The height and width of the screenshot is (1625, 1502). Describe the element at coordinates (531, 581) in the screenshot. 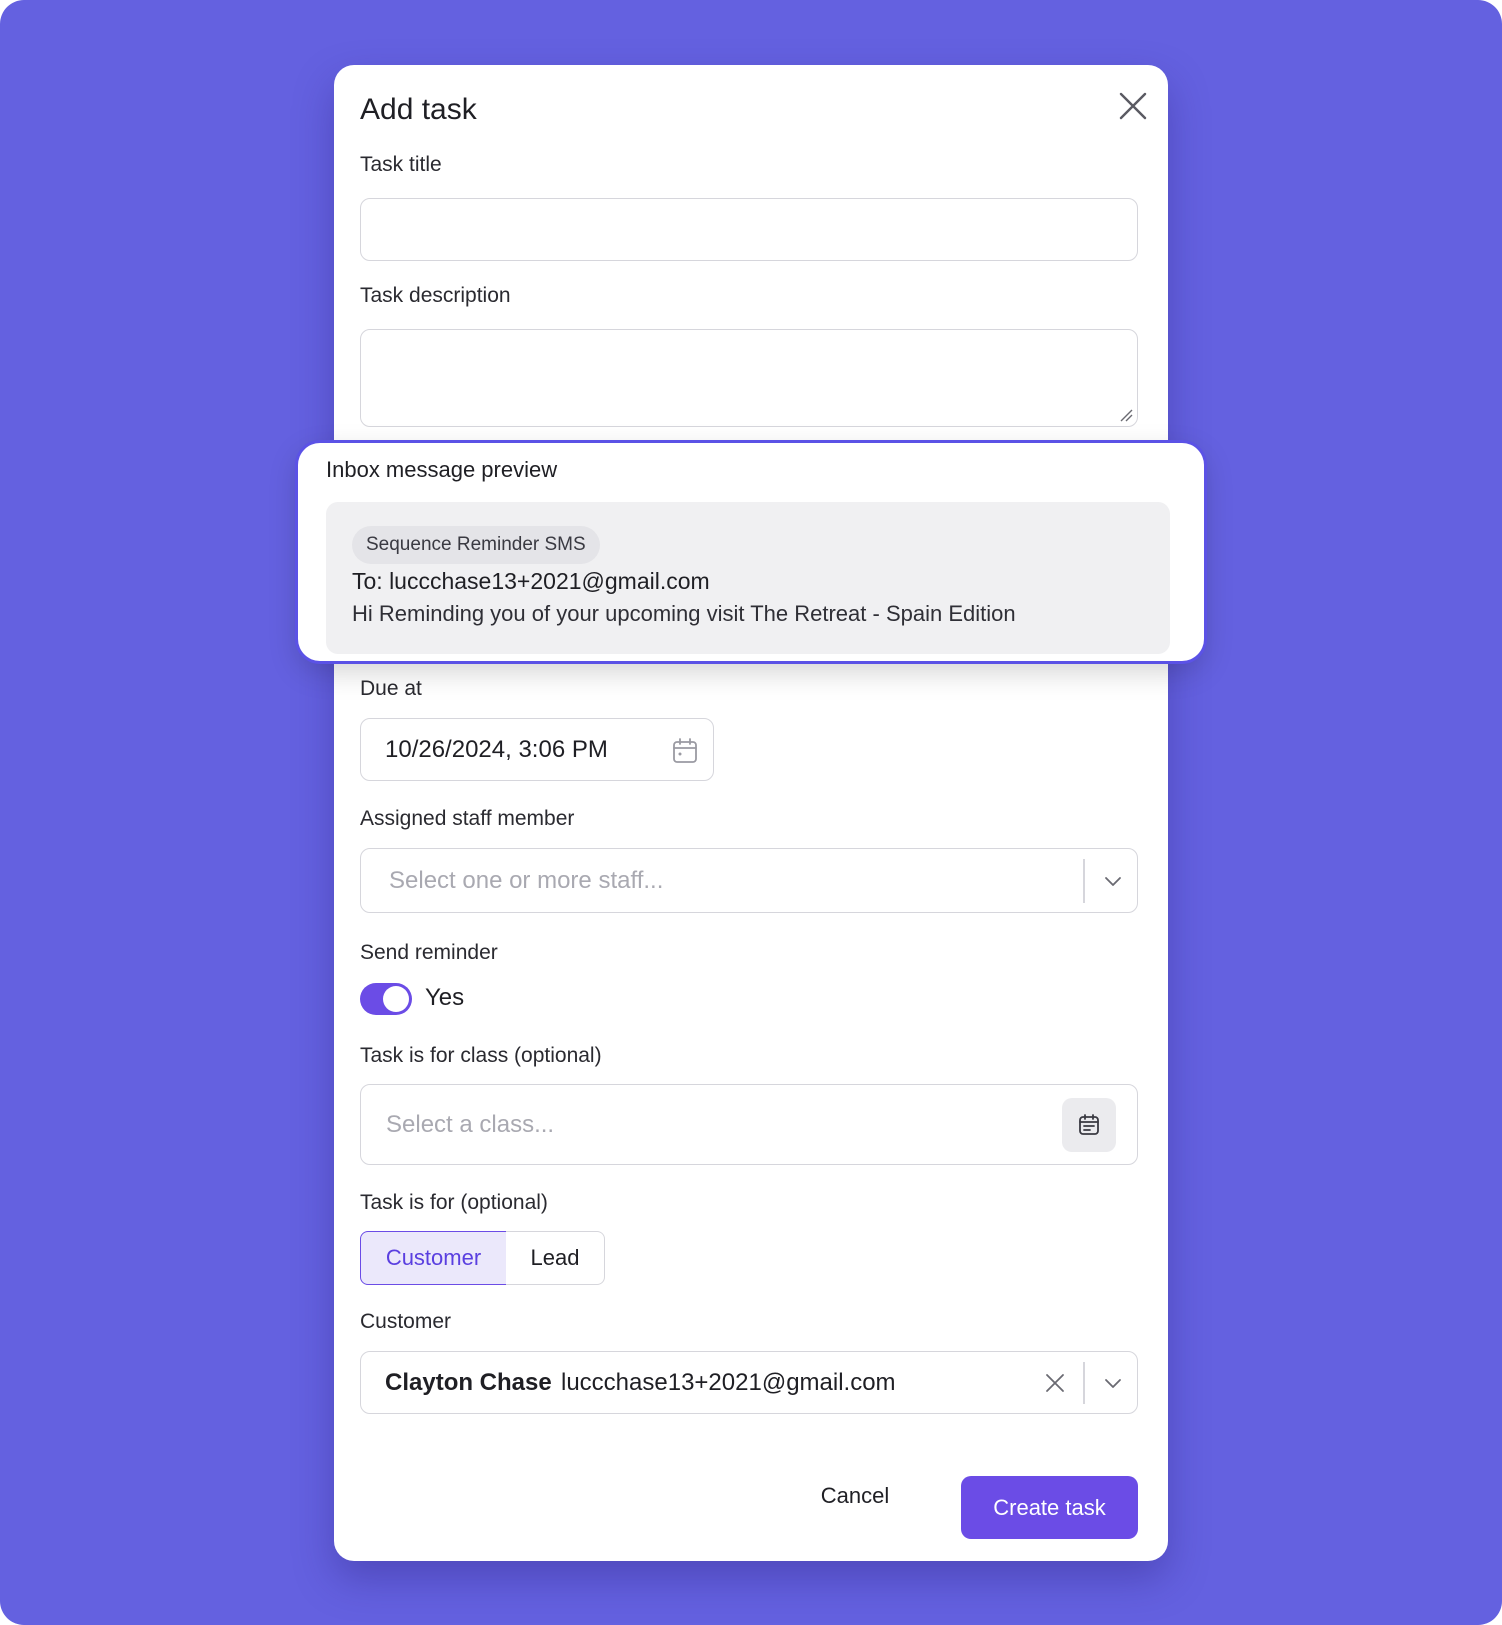

I see `message-recipient: To: luccchase13+2021@gmail.com` at that location.